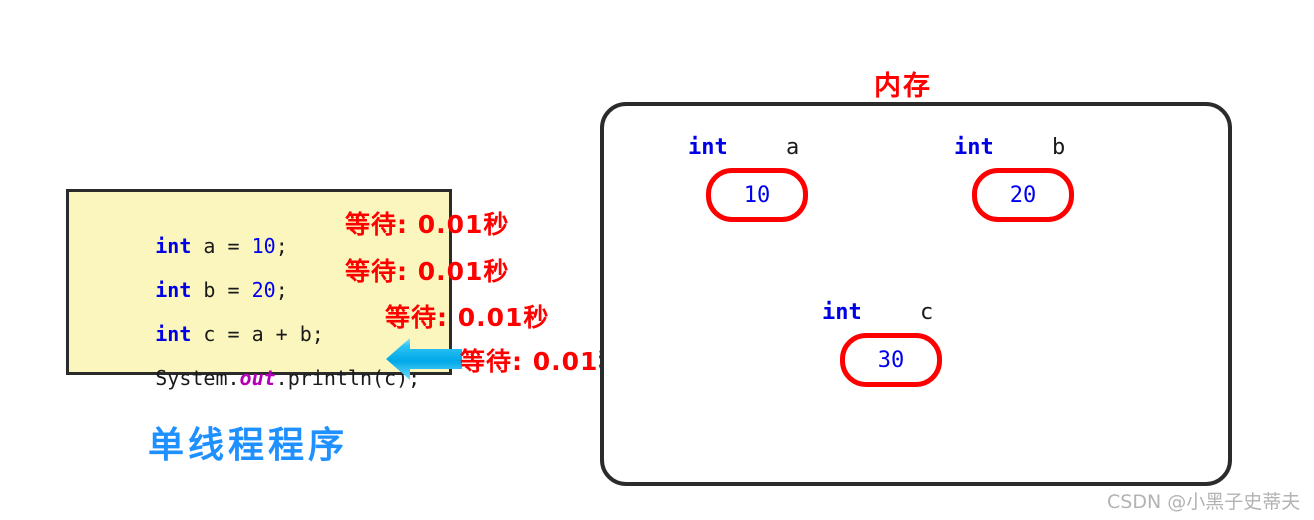 The width and height of the screenshot is (1314, 520). I want to click on variable-value: 20, so click(1023, 195).